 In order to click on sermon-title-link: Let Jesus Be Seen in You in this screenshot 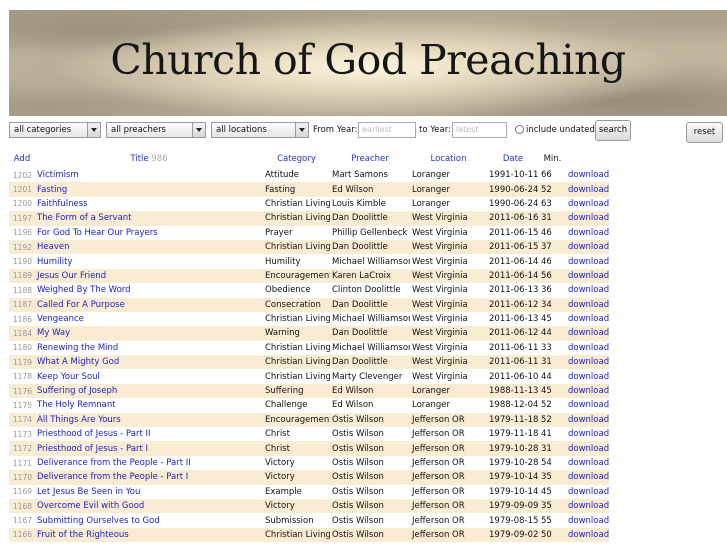, I will do `click(149, 492)`.